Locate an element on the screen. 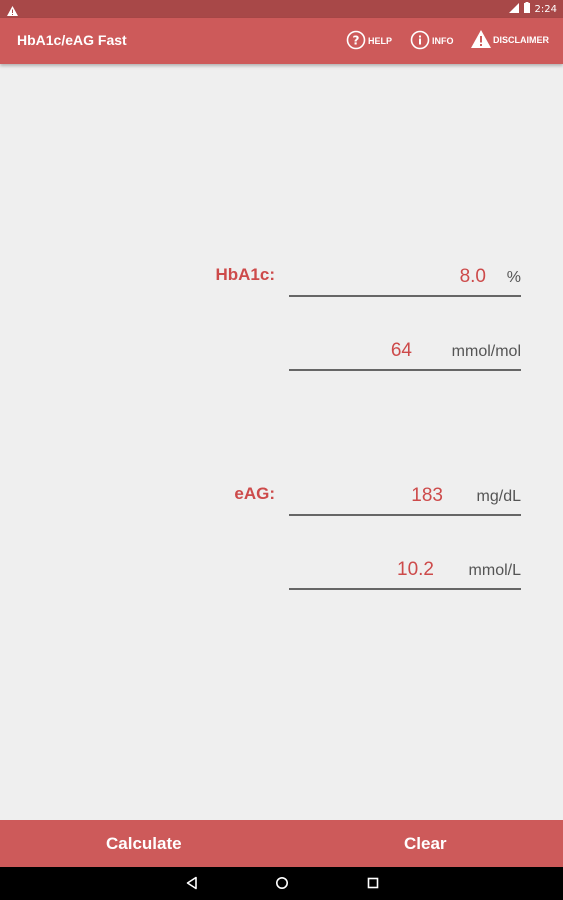 The image size is (563, 900). app-title: HbA1c/eAG Fast is located at coordinates (72, 40).